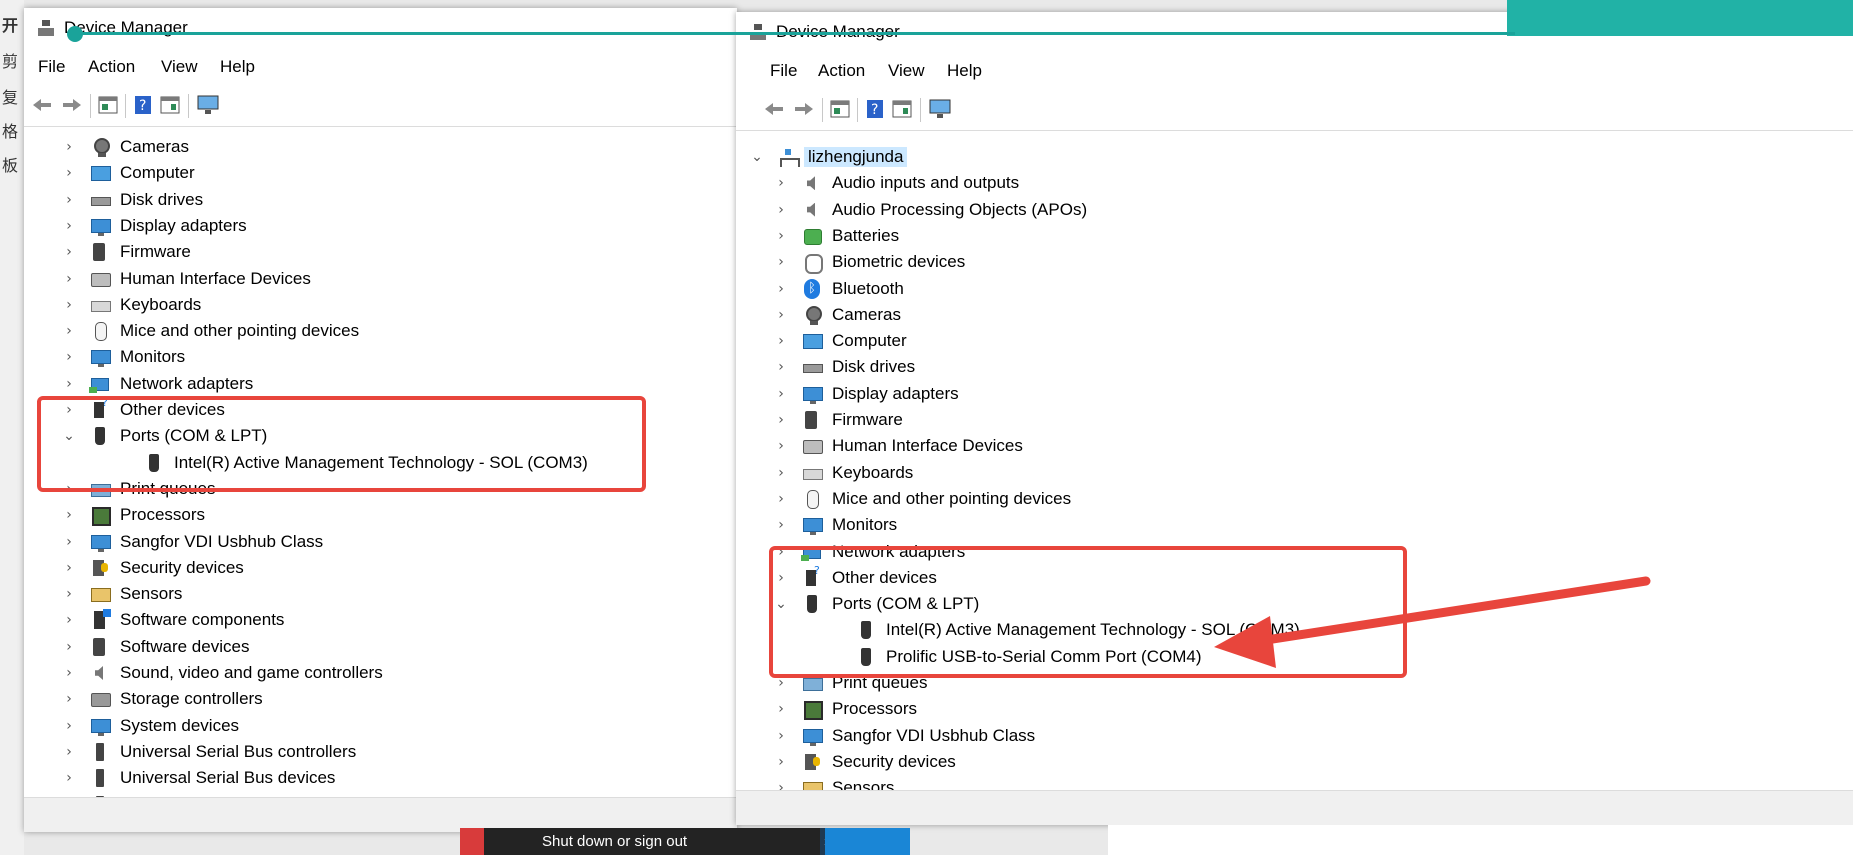 Image resolution: width=1853 pixels, height=855 pixels. I want to click on annotation-arrow, so click(1432, 622).